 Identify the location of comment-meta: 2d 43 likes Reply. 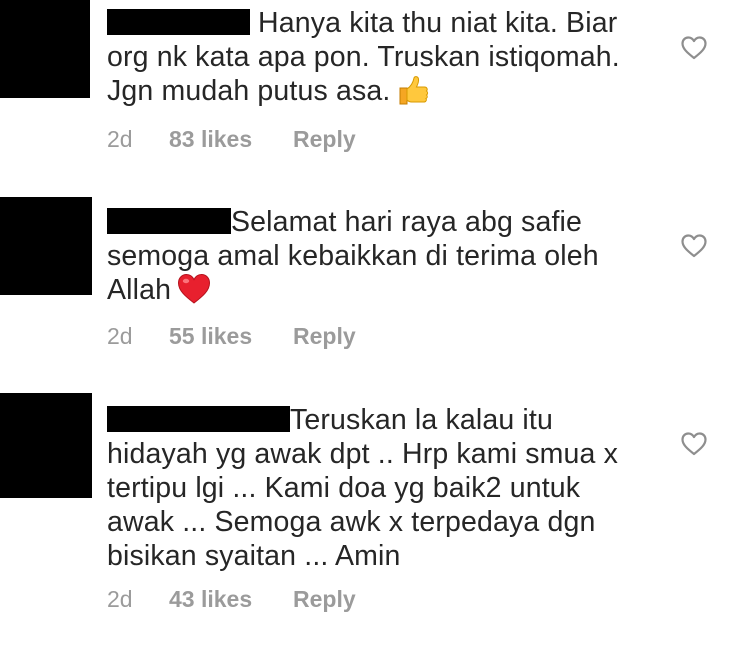
(231, 599).